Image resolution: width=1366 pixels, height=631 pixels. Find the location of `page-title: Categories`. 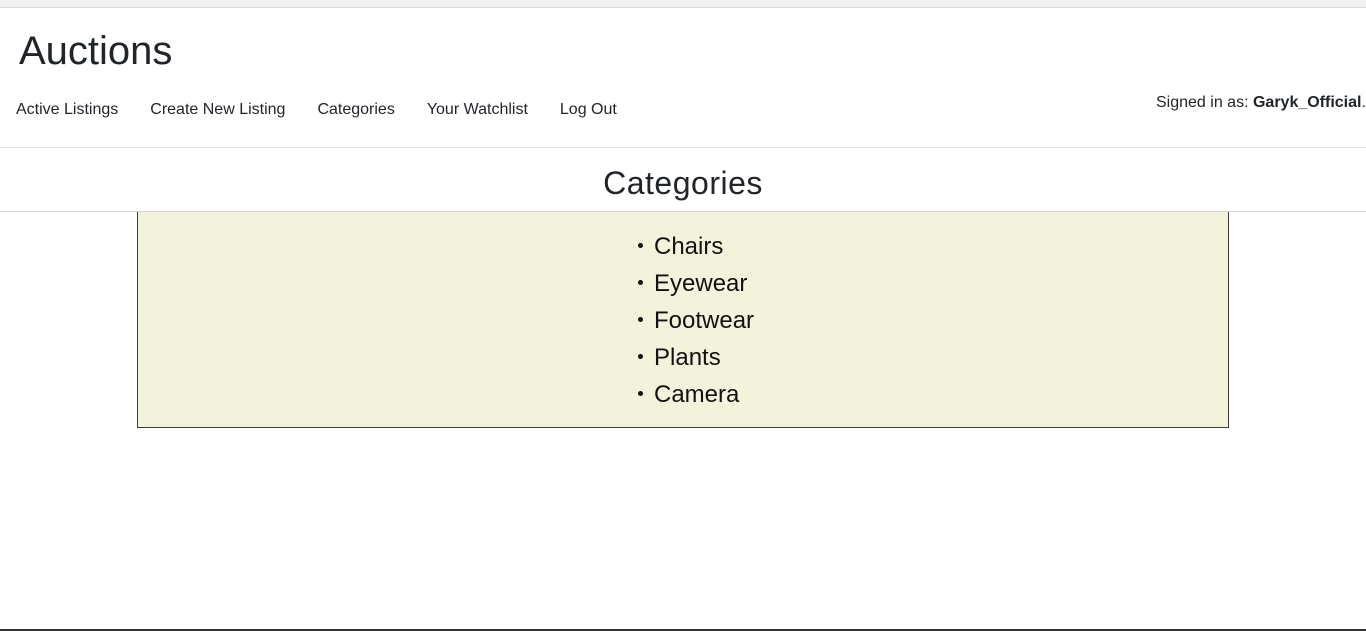

page-title: Categories is located at coordinates (683, 183).